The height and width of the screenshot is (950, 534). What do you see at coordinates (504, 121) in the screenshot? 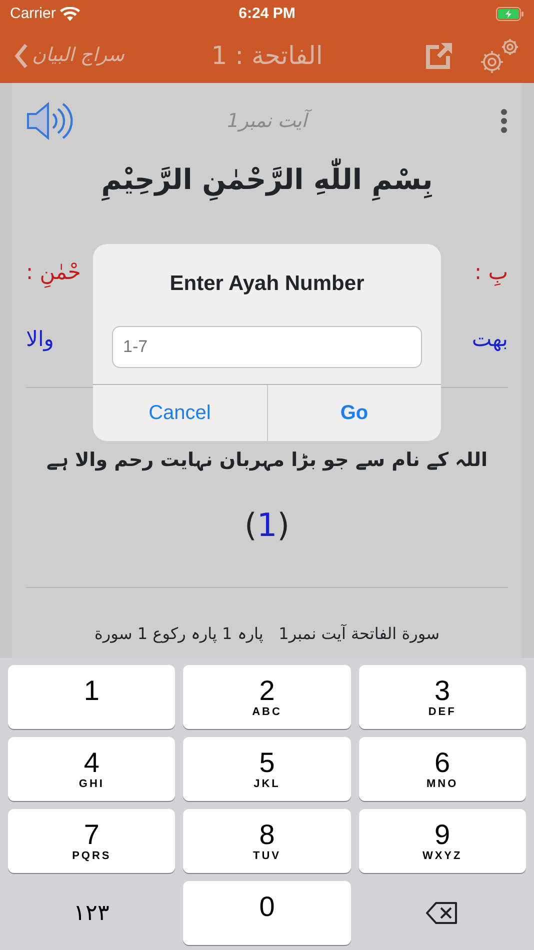
I see `more-icon` at bounding box center [504, 121].